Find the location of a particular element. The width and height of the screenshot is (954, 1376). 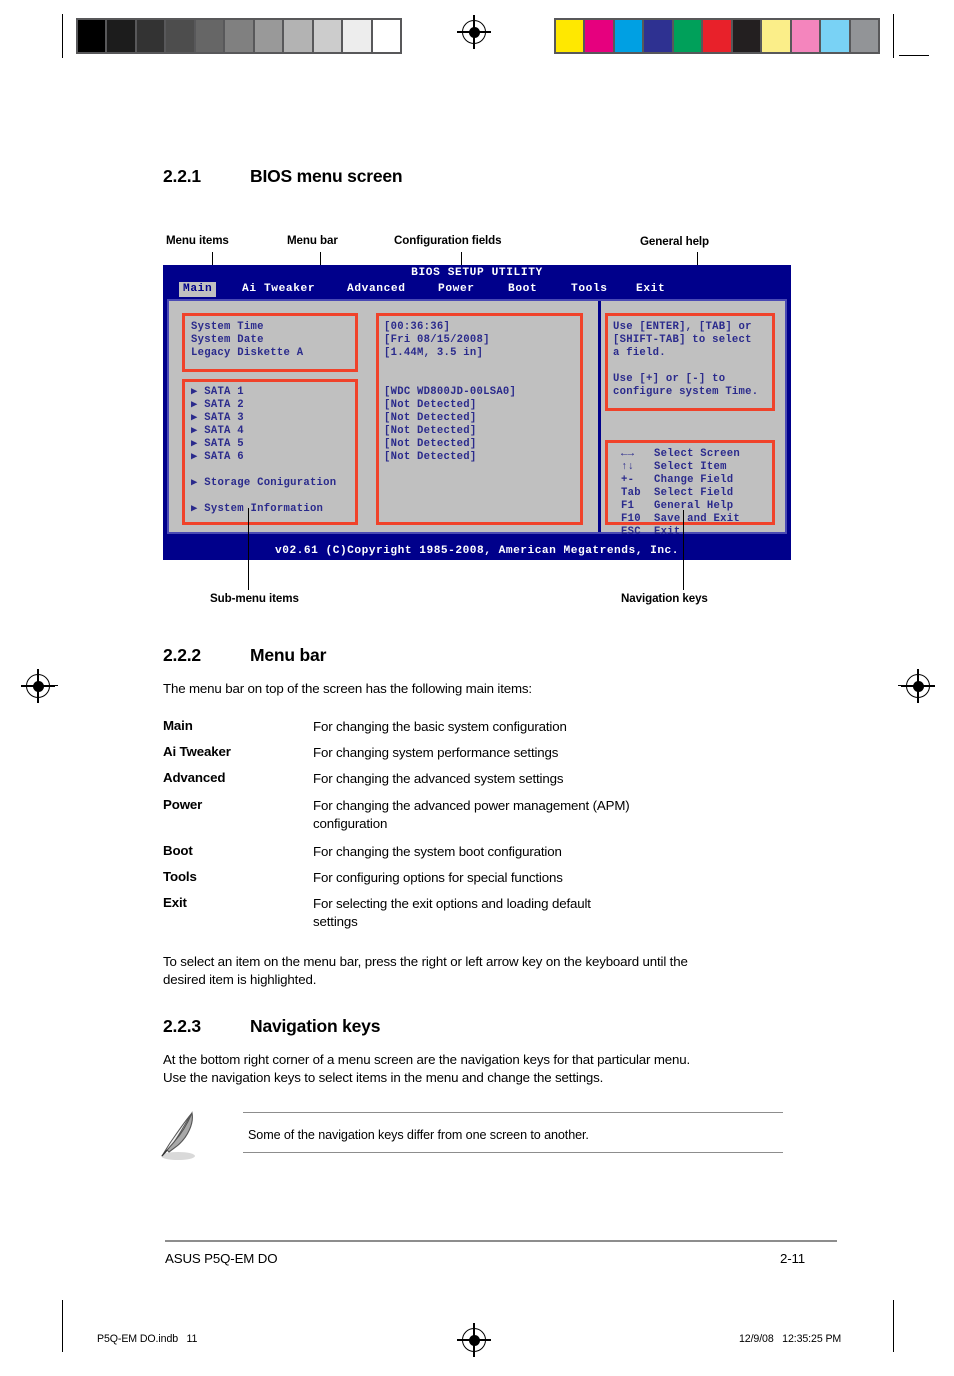

section-221-title: BIOS menu screen is located at coordinates (326, 176).